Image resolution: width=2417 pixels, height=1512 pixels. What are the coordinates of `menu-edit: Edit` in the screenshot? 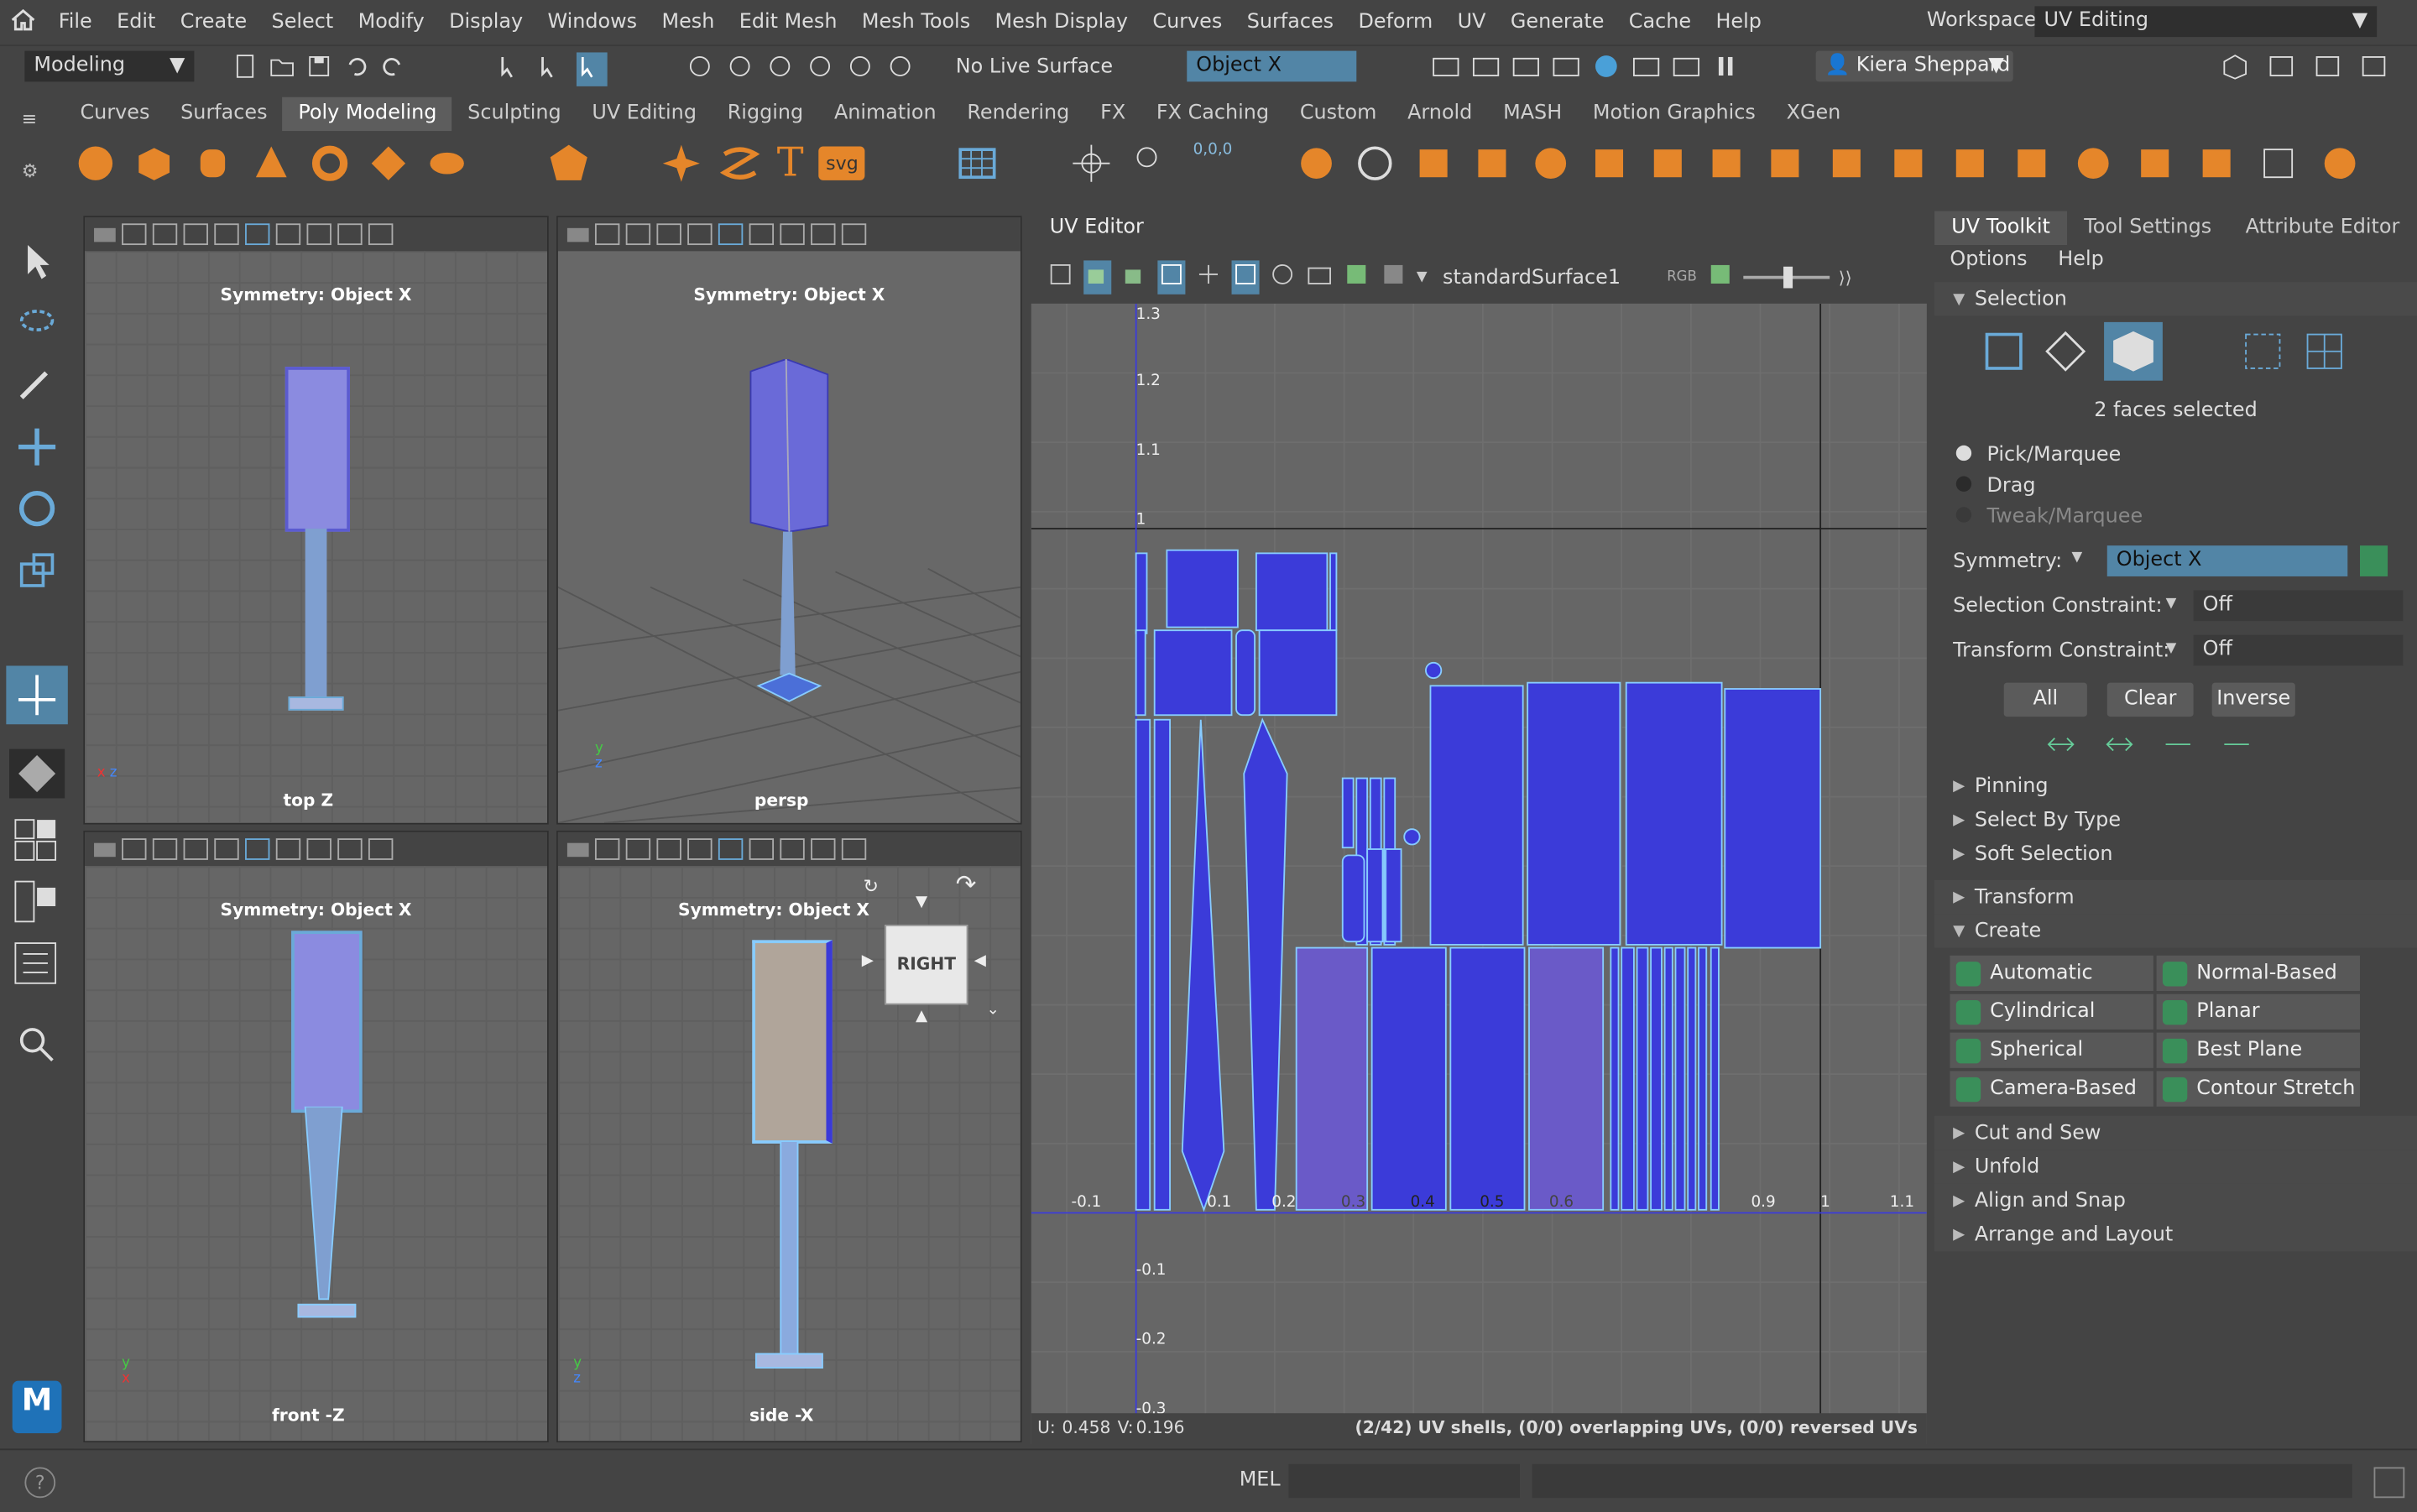 It's located at (136, 23).